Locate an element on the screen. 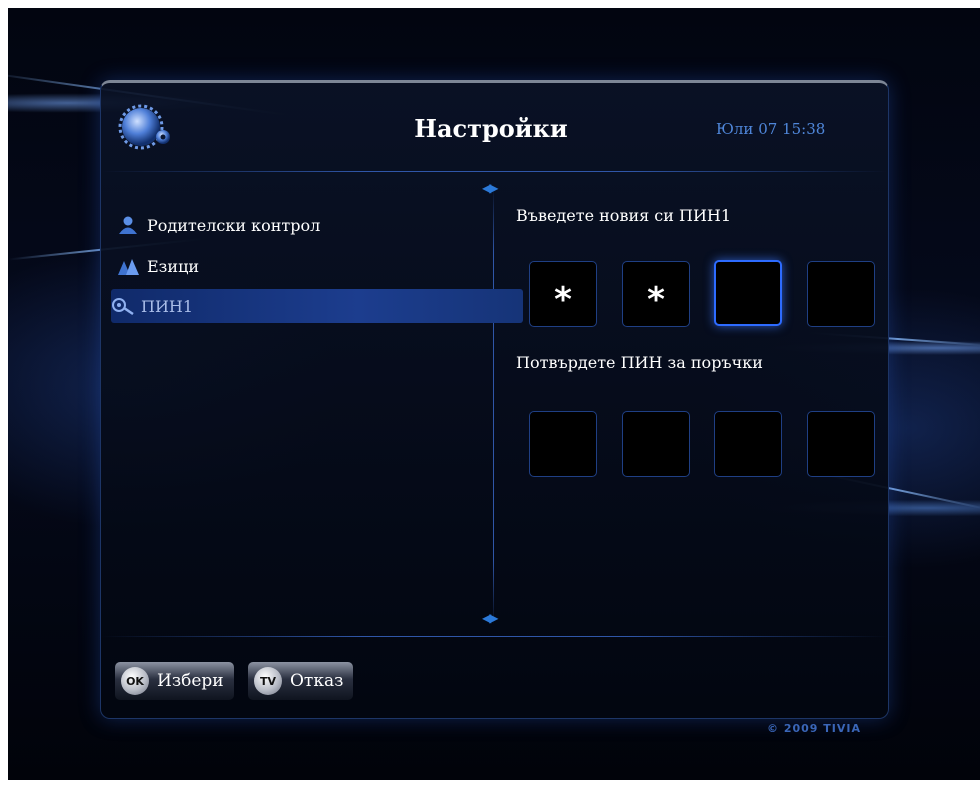 This screenshot has height=785, width=980. sidebar-item-languages: Езици is located at coordinates (317, 266).